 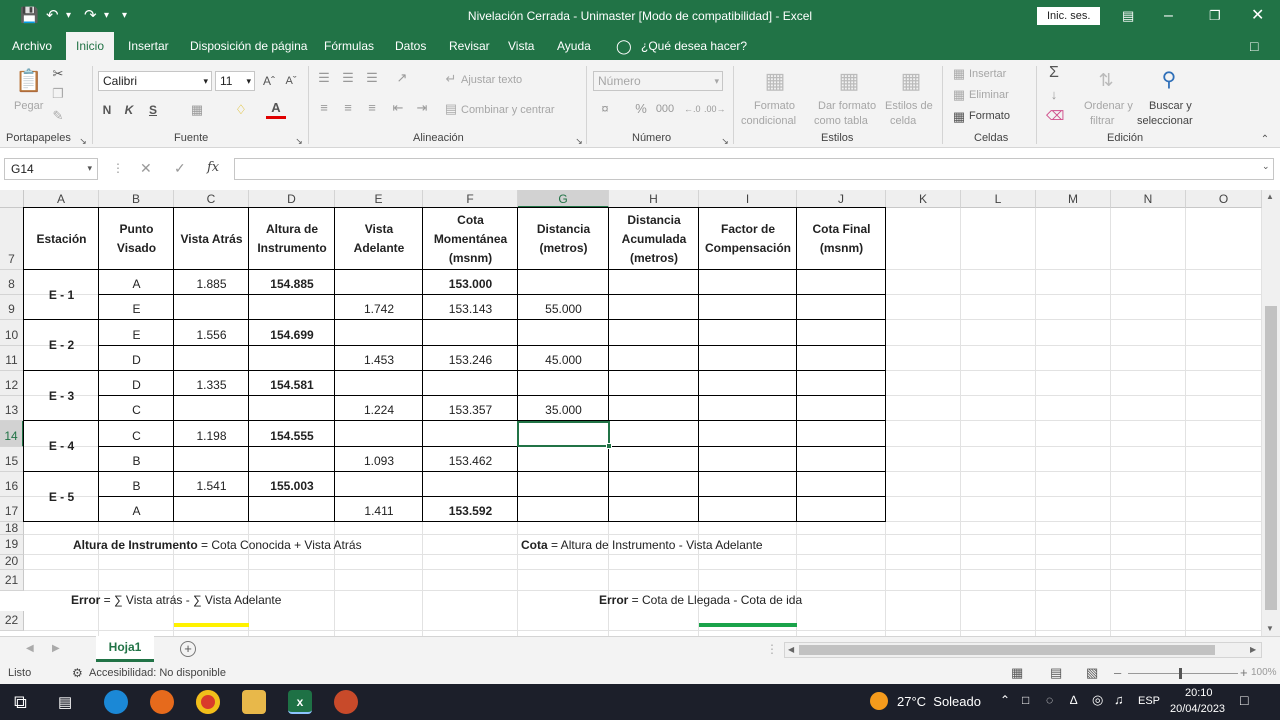 I want to click on excel-taskbar-icon: x, so click(x=300, y=702).